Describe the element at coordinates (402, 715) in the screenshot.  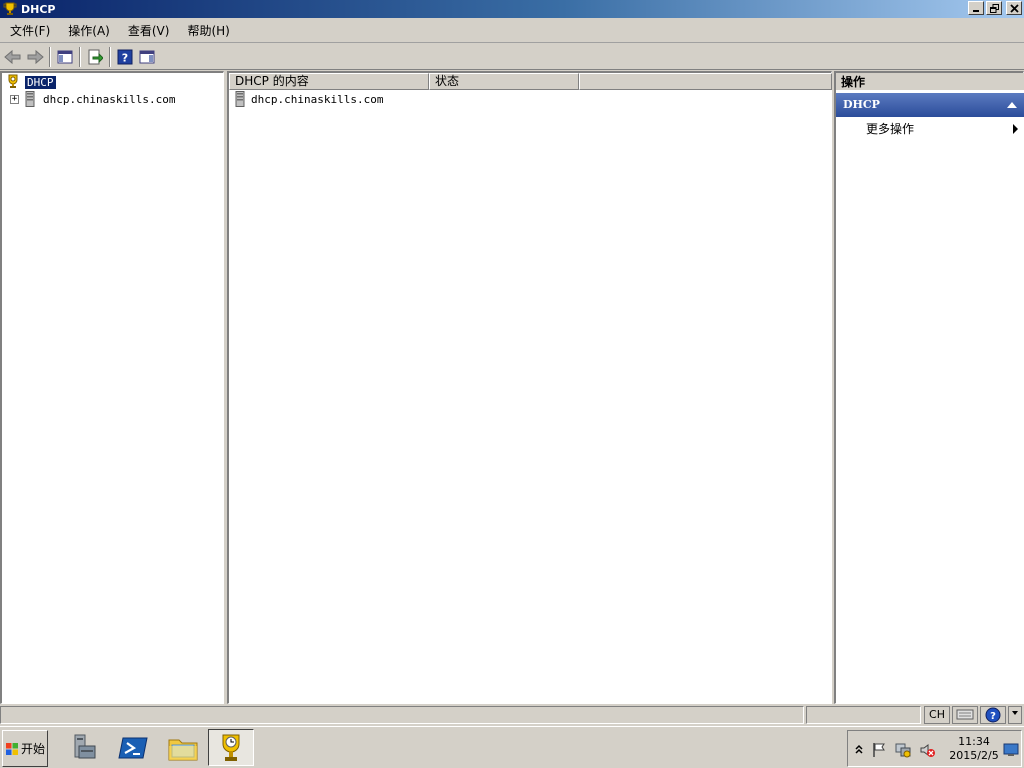
I see `status-segment-main` at that location.